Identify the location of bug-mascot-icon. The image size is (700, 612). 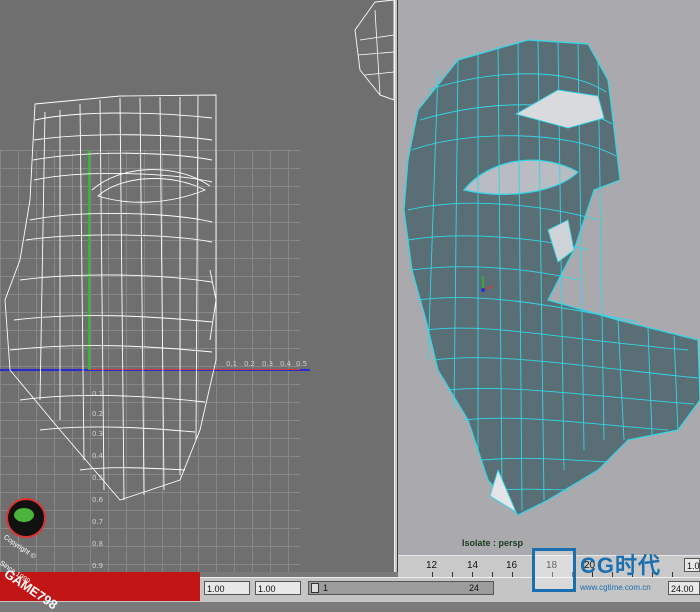
(24, 515).